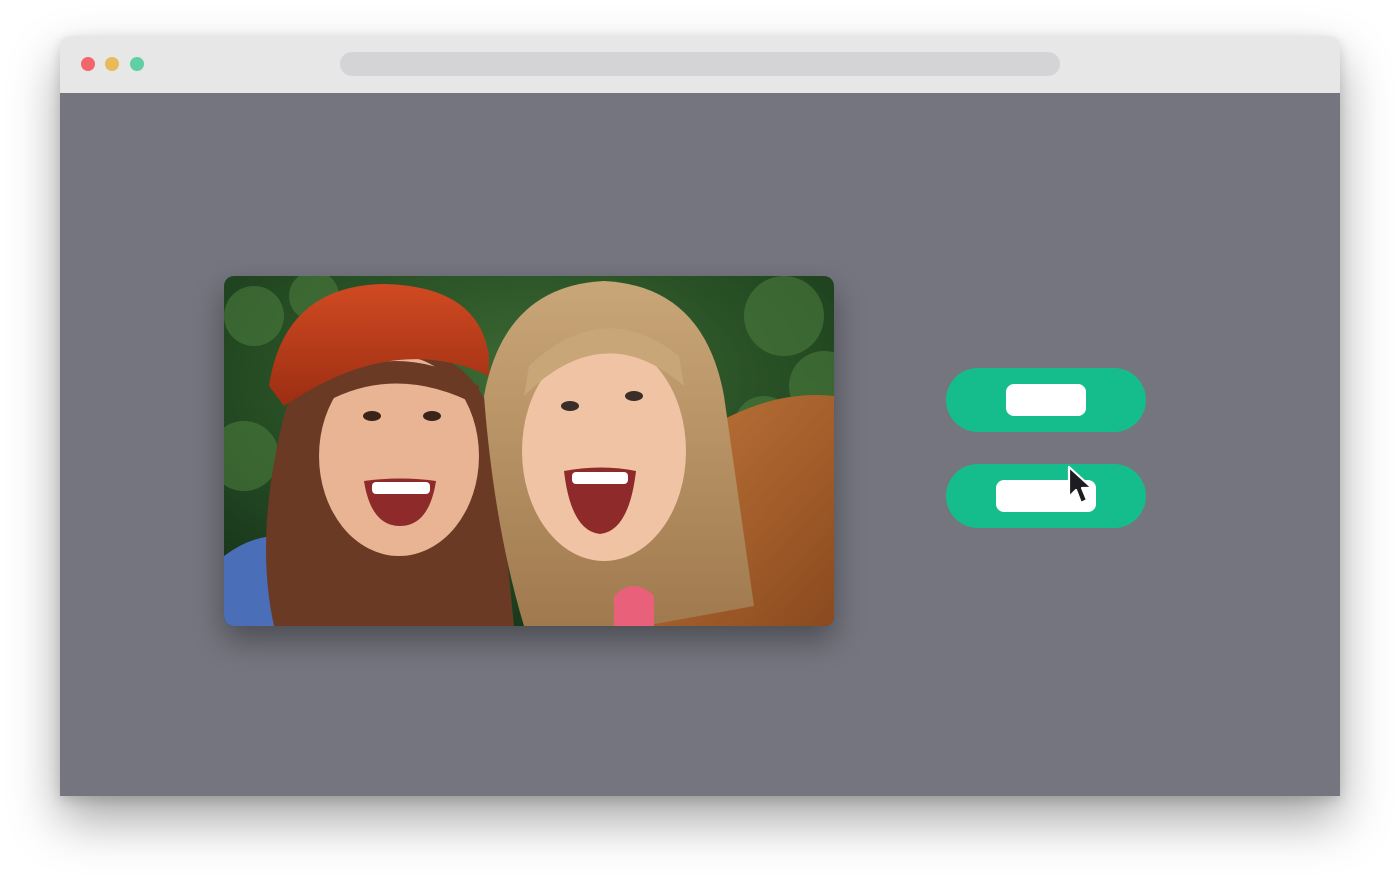  I want to click on arrow-cursor-icon, so click(1080, 485).